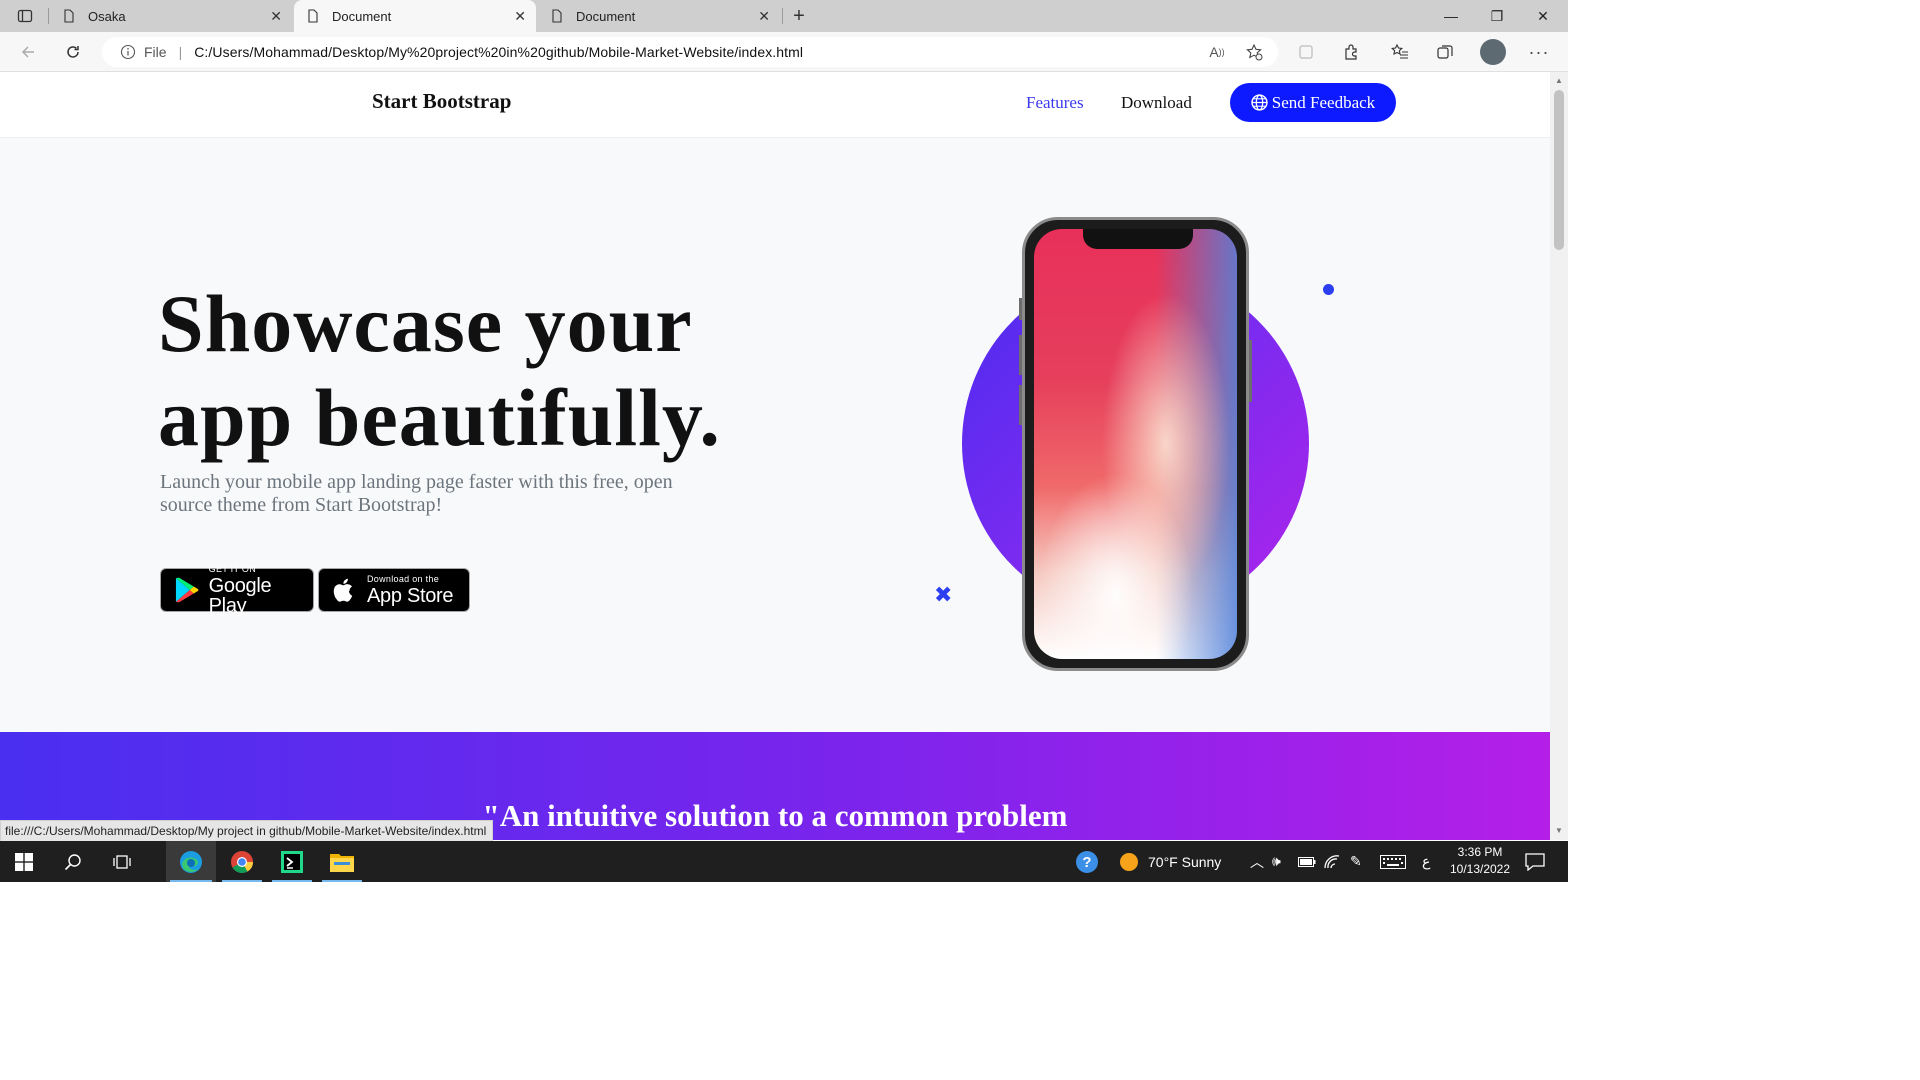 The height and width of the screenshot is (1080, 1920). Describe the element at coordinates (187, 590) in the screenshot. I see `google-play-icon` at that location.